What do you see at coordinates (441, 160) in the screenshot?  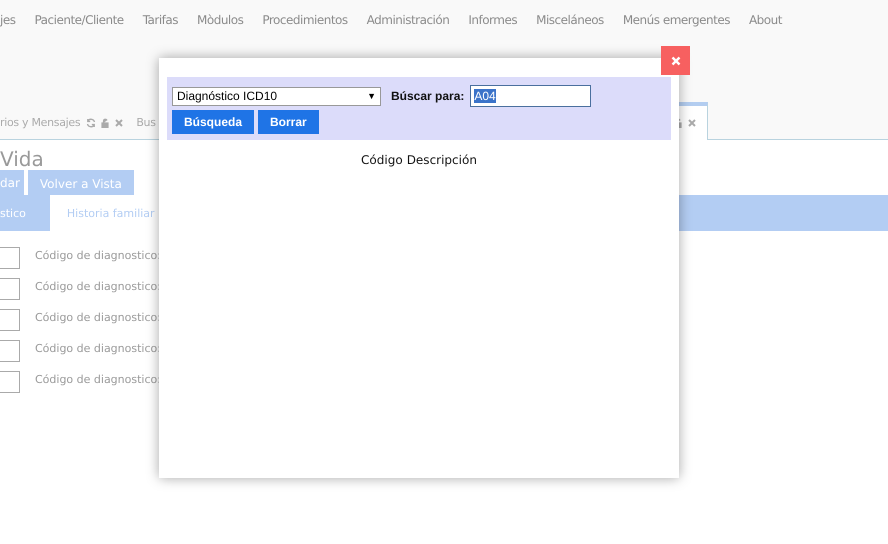 I see `column-header: Descripción` at bounding box center [441, 160].